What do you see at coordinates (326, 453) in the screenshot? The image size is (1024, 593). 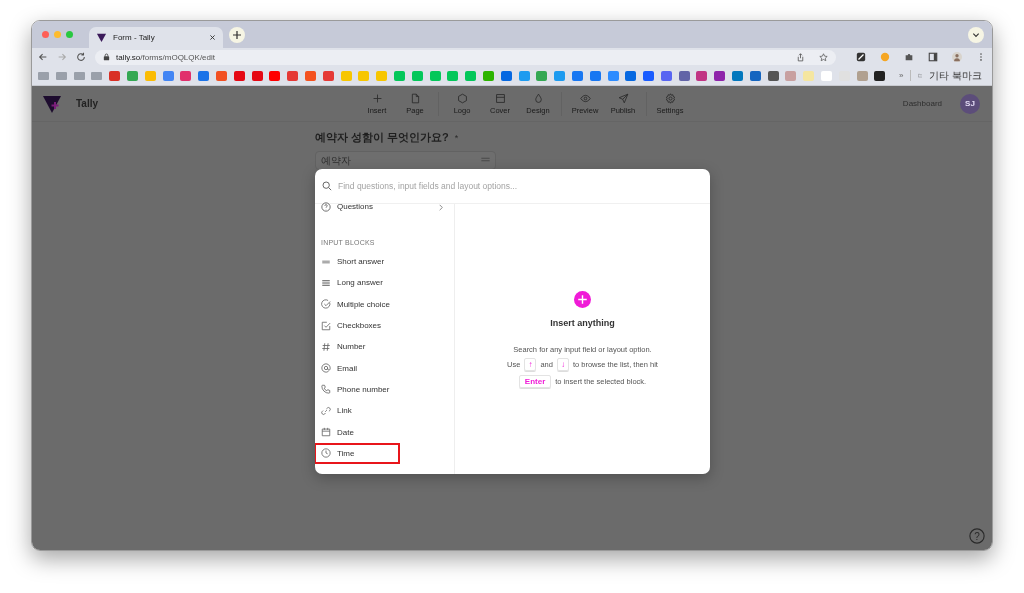 I see `clock-icon` at bounding box center [326, 453].